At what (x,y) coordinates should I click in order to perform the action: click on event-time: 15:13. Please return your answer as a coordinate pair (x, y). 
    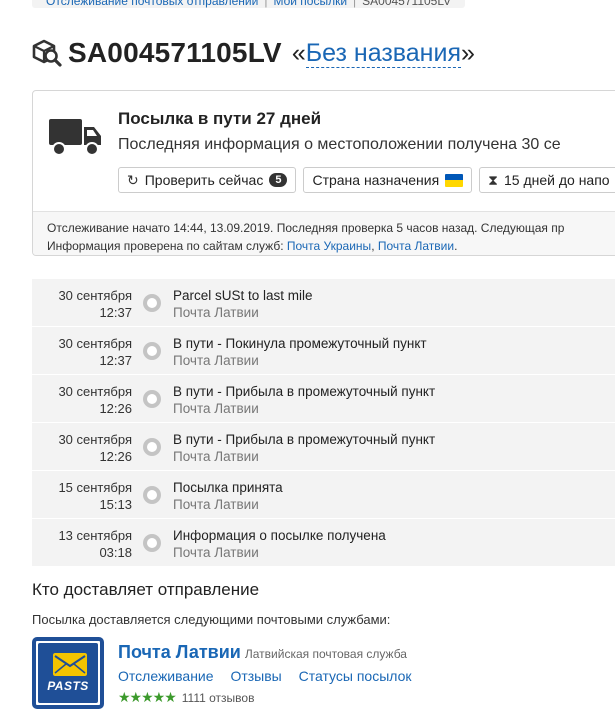
    Looking at the image, I should click on (115, 504).